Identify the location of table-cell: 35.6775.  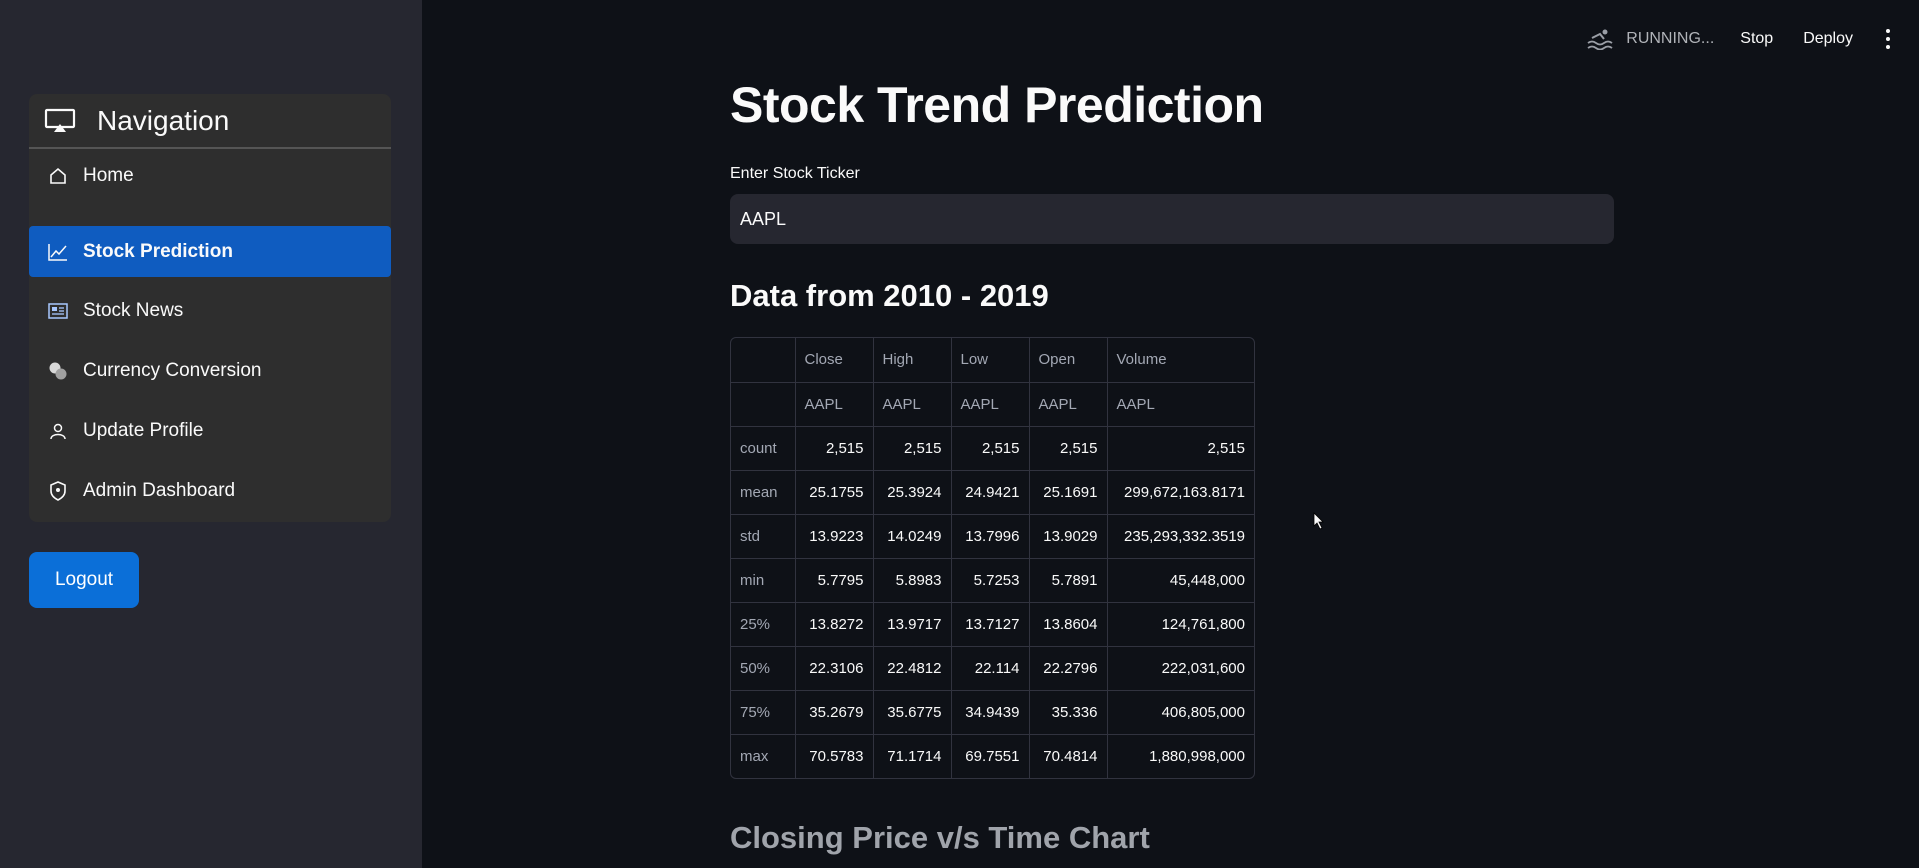
(912, 712).